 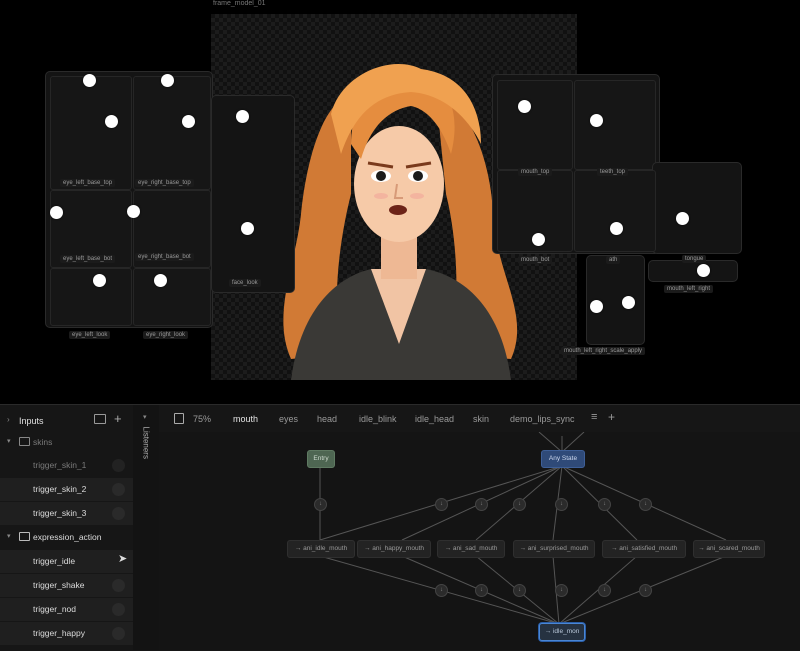 What do you see at coordinates (562, 632) in the screenshot?
I see `exit-state-node: → idle_mon` at bounding box center [562, 632].